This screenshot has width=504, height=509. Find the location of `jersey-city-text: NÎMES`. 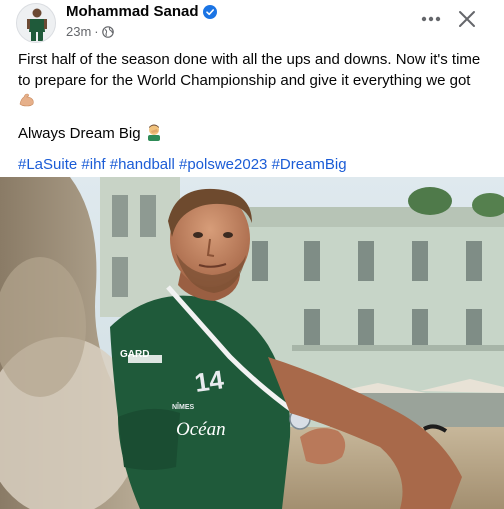

jersey-city-text: NÎMES is located at coordinates (183, 406).